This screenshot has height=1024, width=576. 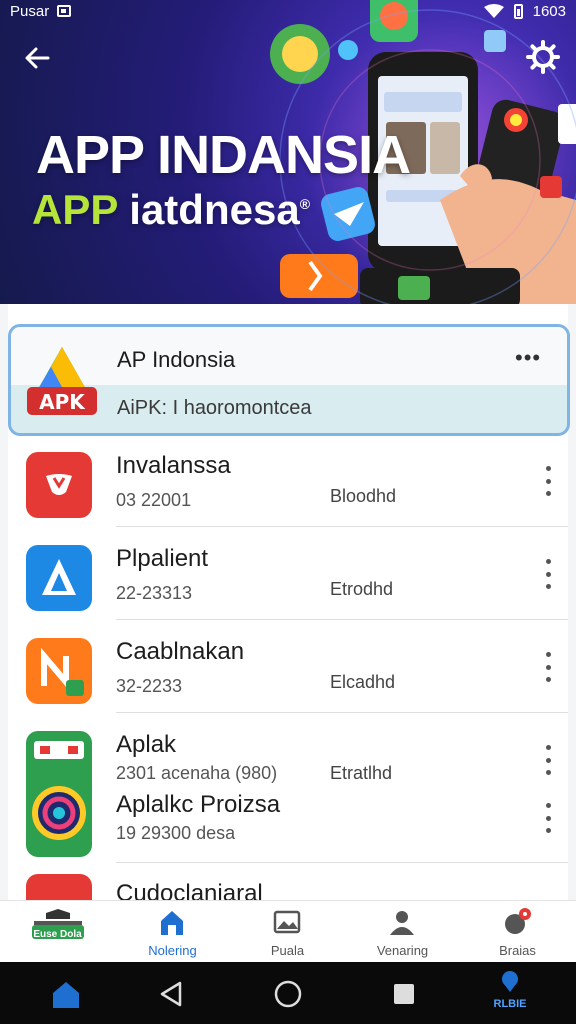 What do you see at coordinates (518, 11) in the screenshot?
I see `battery-icon` at bounding box center [518, 11].